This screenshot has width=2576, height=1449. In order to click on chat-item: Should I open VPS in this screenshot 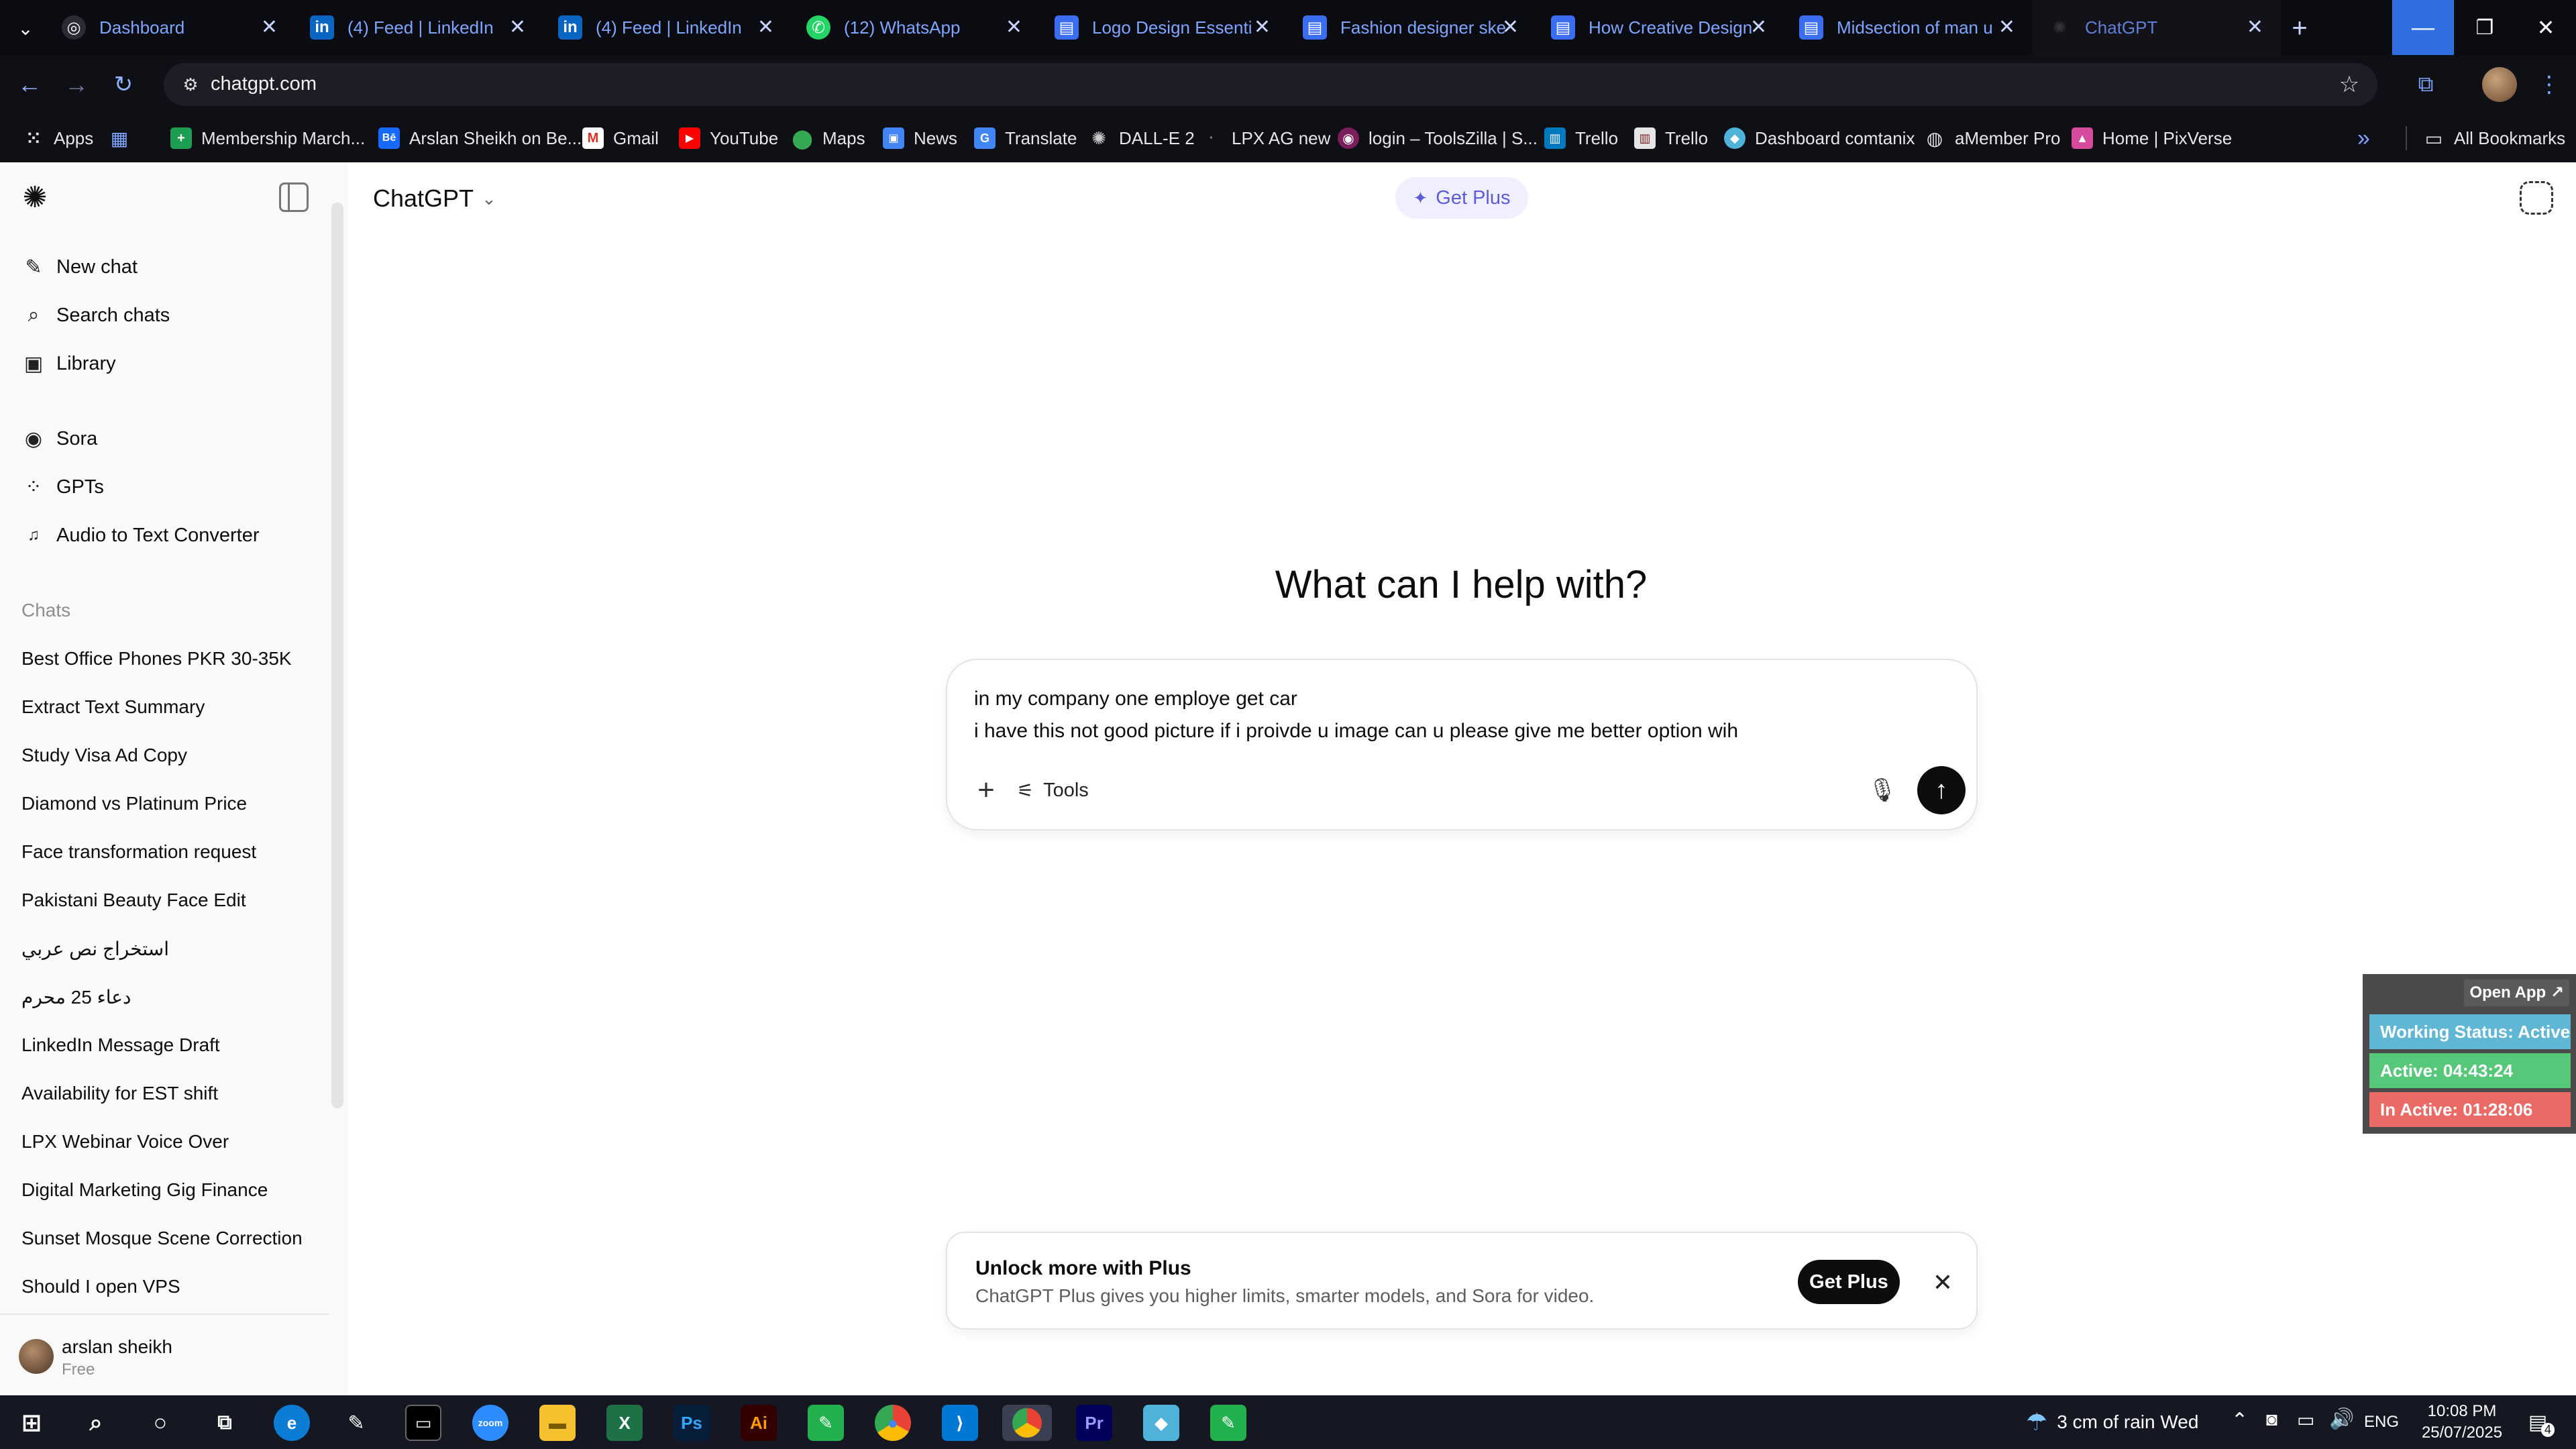, I will do `click(100, 1286)`.